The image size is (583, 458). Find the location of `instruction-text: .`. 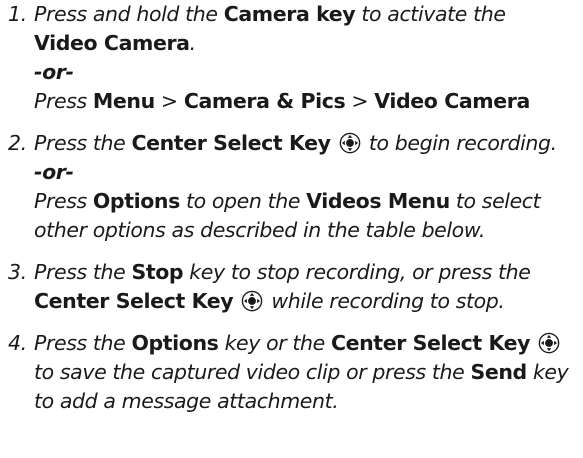

instruction-text: . is located at coordinates (193, 43).